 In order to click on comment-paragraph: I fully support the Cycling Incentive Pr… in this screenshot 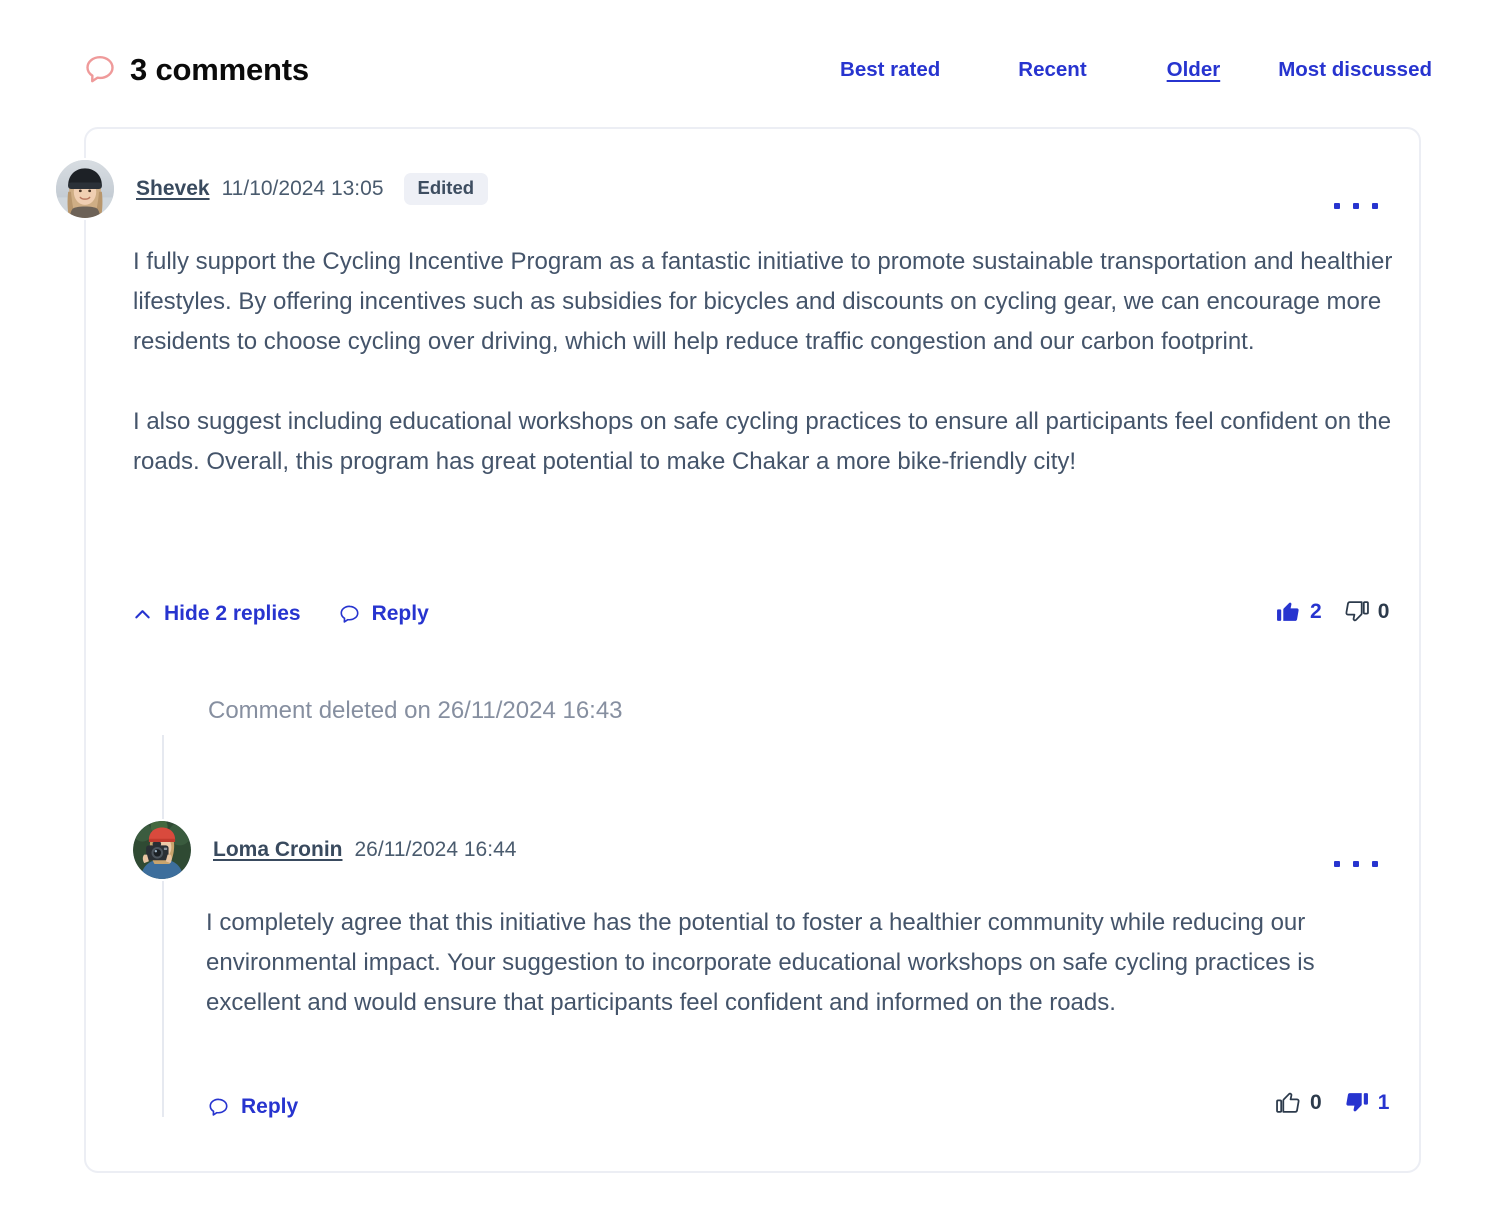, I will do `click(763, 301)`.